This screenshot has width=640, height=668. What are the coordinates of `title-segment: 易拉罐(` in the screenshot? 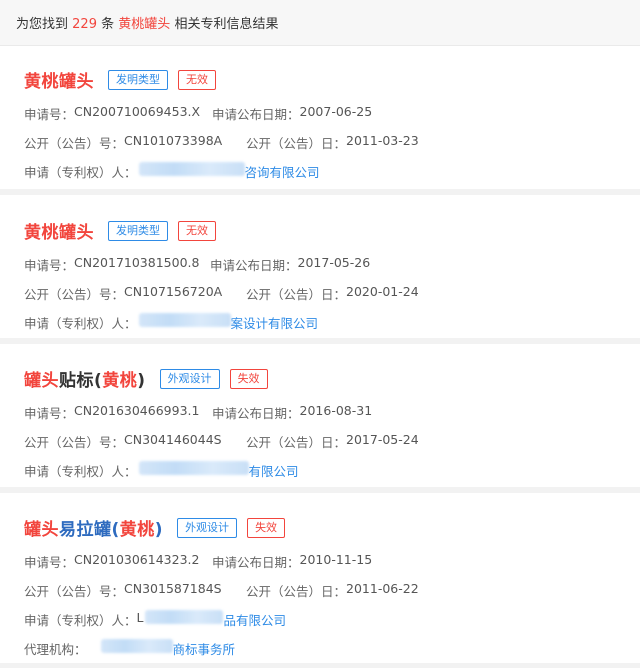 It's located at (89, 530).